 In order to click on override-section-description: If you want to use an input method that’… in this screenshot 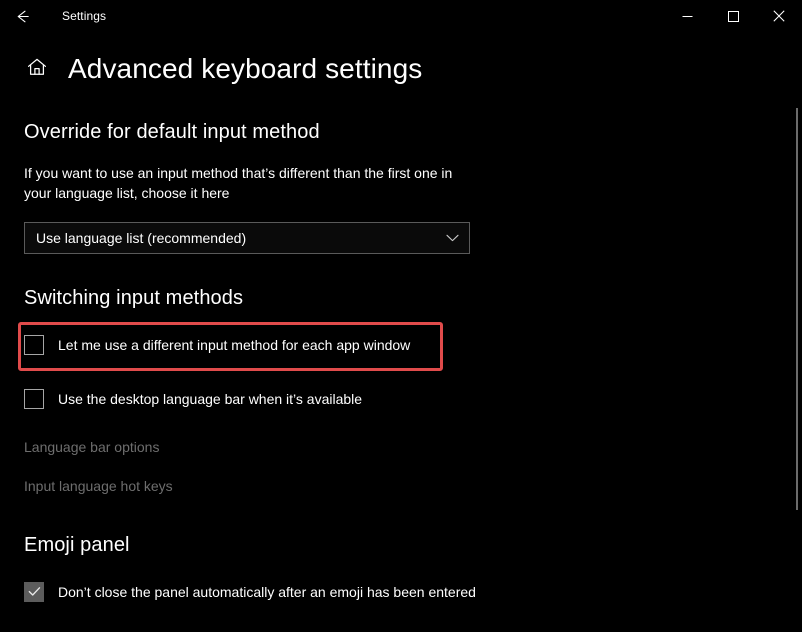, I will do `click(238, 183)`.